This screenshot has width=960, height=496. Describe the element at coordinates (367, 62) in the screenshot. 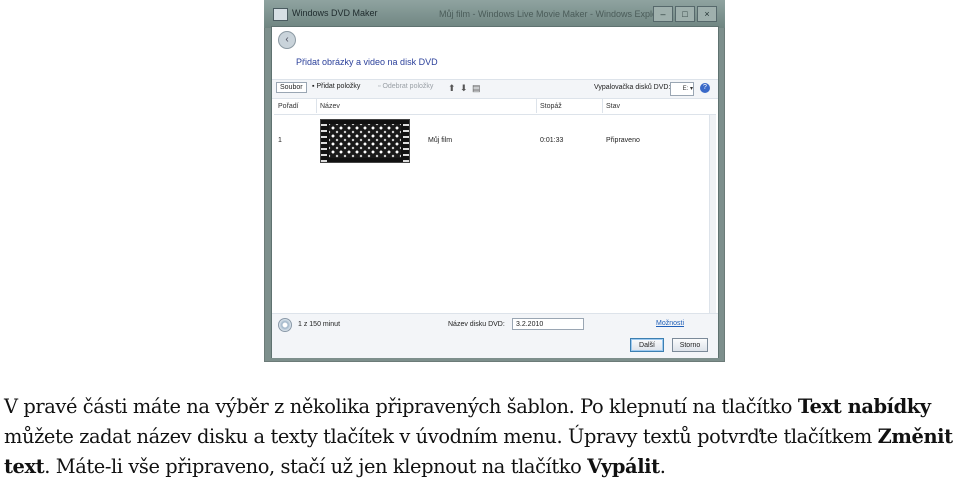

I see `page-heading: Přidat obrázky a video na disk DVD` at that location.